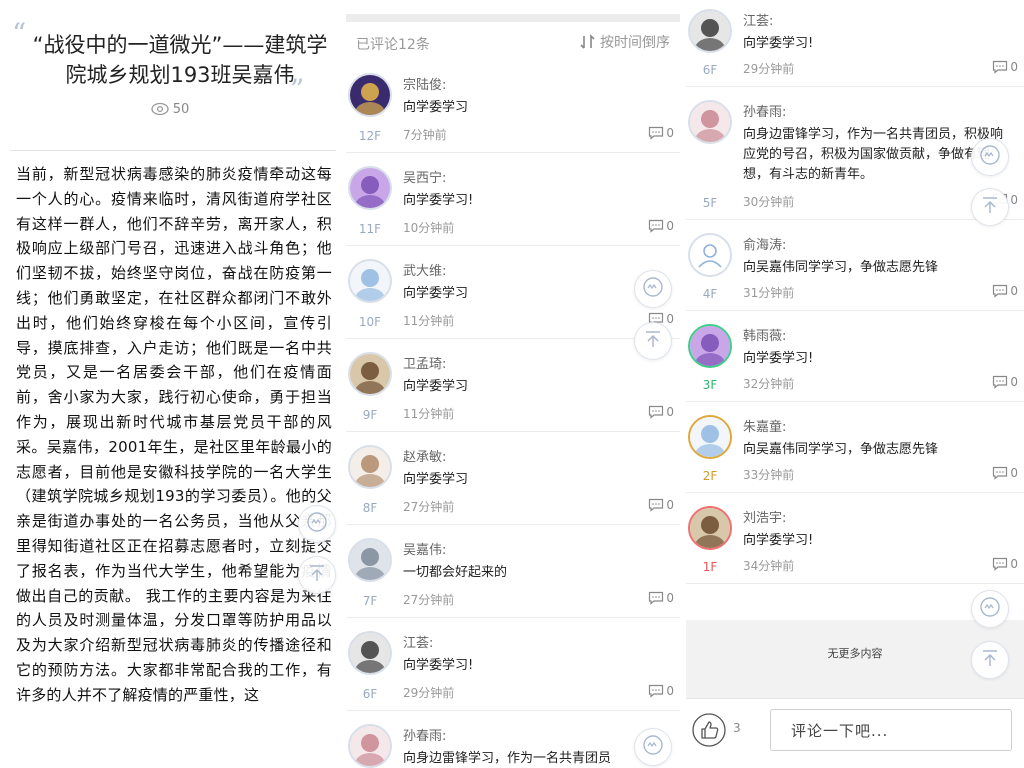  What do you see at coordinates (455, 572) in the screenshot?
I see `comment-text: 一切都会好起来的` at bounding box center [455, 572].